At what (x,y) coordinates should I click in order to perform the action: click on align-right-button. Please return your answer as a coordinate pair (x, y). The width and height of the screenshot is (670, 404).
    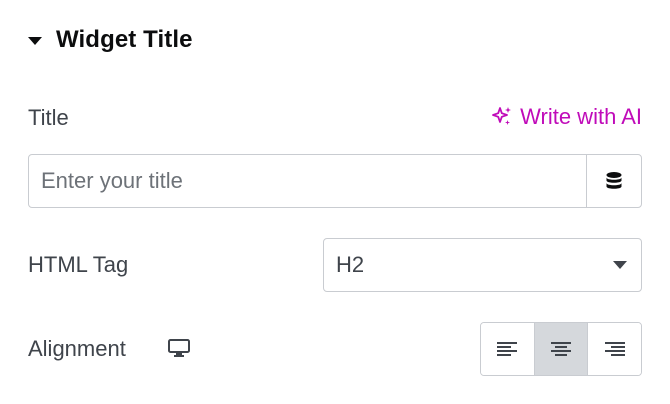
    Looking at the image, I should click on (614, 349).